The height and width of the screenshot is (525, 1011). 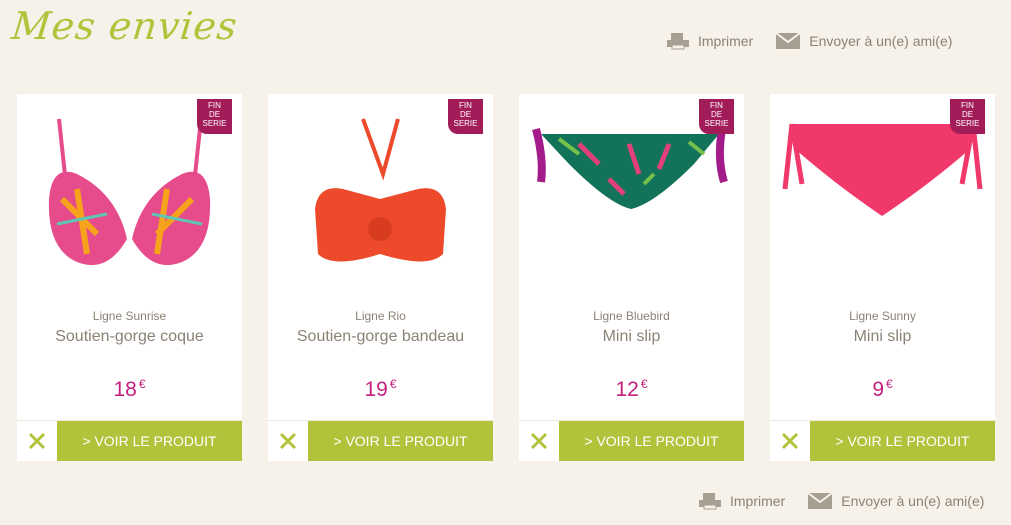 What do you see at coordinates (380, 337) in the screenshot?
I see `product-name: Soutien-gorge bandeau` at bounding box center [380, 337].